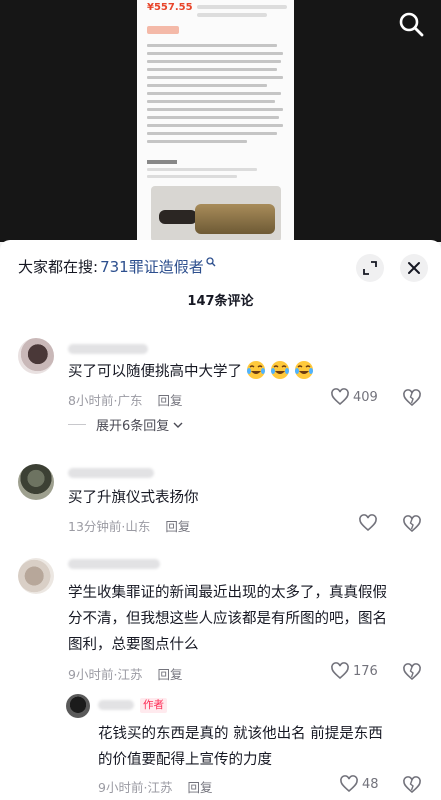 The image size is (441, 800). I want to click on video-price: ¥557.55, so click(170, 7).